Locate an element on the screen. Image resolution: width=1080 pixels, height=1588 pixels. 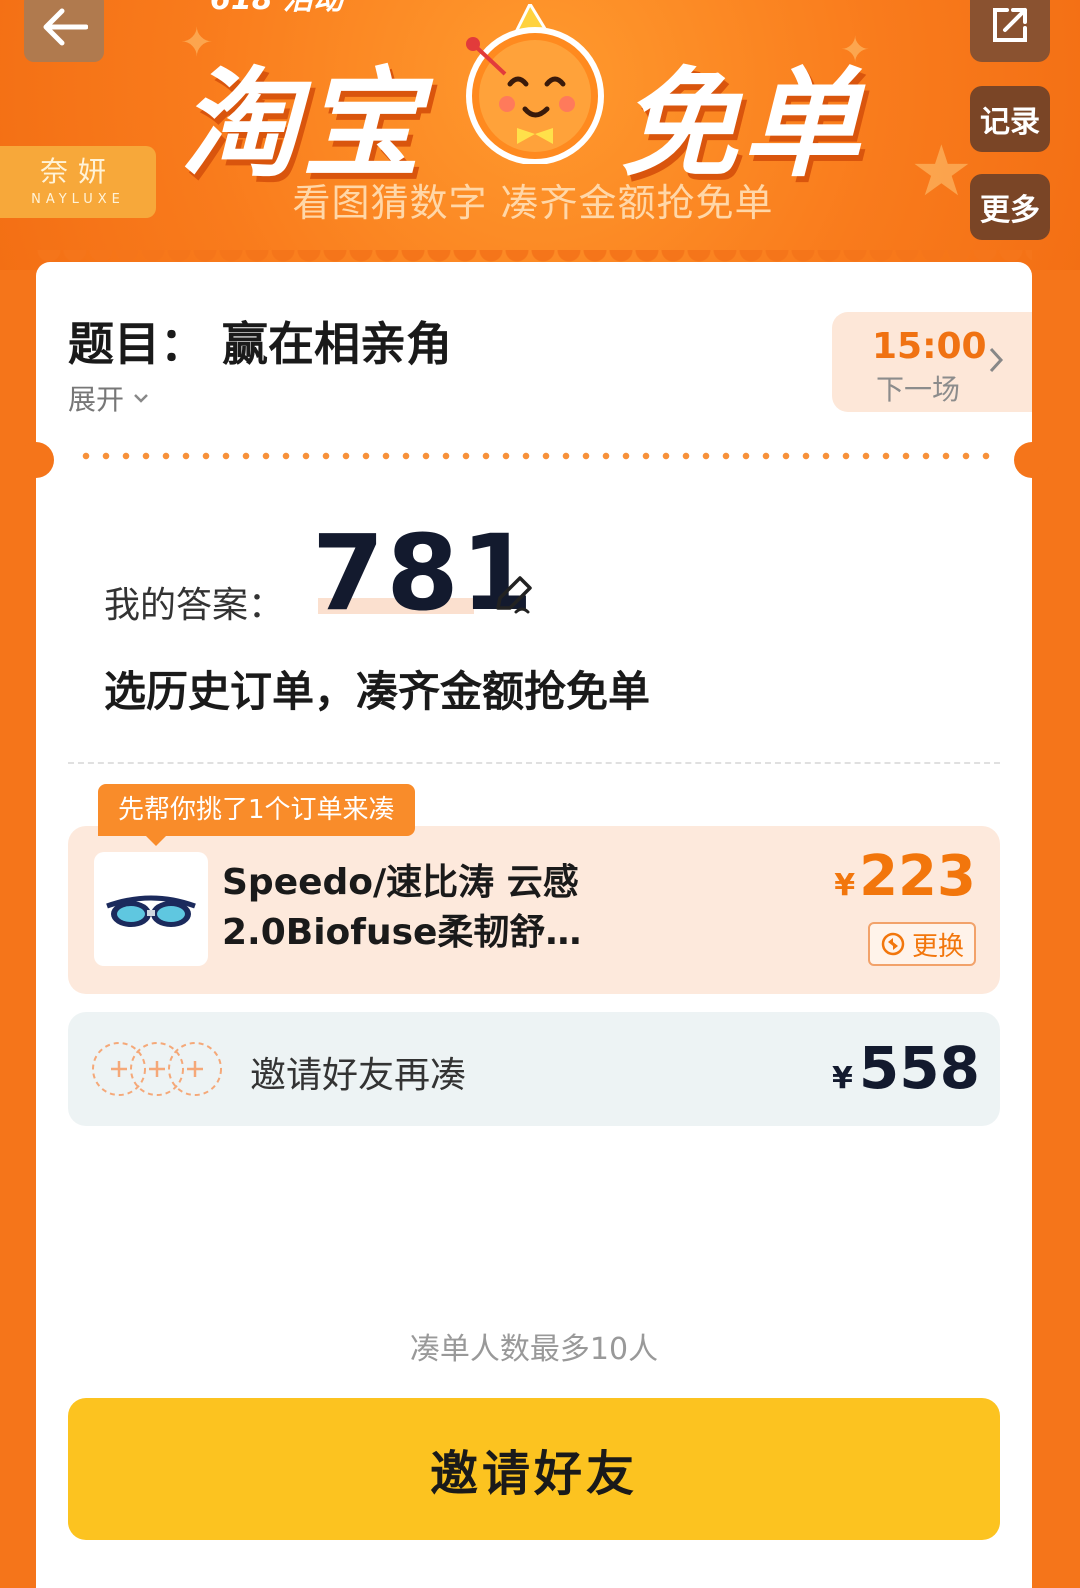
product-thumbnail is located at coordinates (151, 909).